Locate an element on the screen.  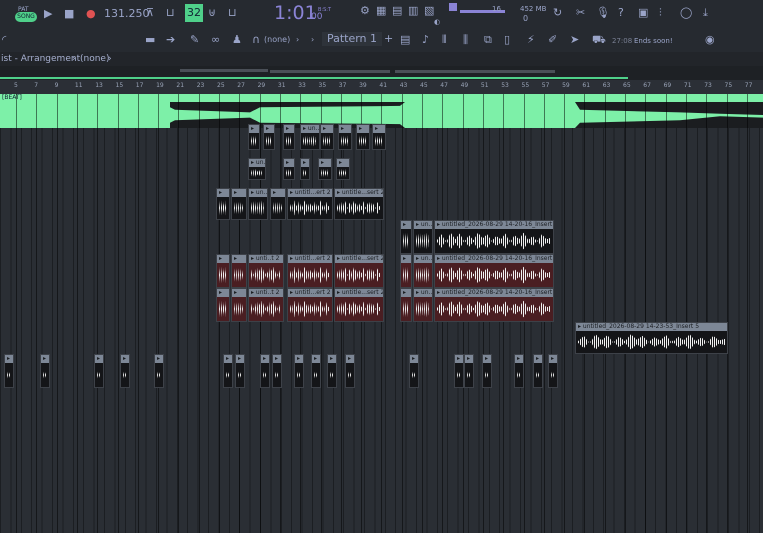
loop-small-icon: ◐ is located at coordinates (437, 22).